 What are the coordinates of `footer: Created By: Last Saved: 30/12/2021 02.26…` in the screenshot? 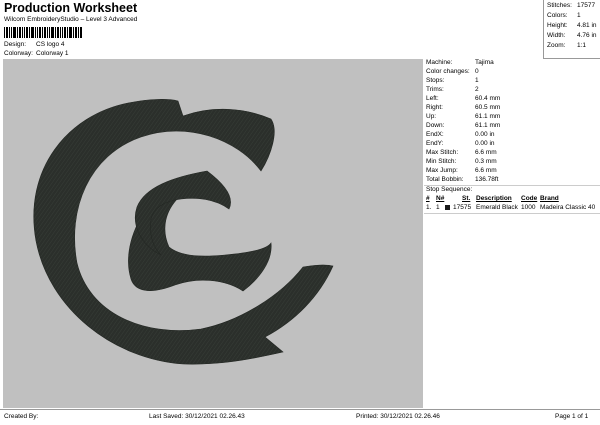 It's located at (300, 417).